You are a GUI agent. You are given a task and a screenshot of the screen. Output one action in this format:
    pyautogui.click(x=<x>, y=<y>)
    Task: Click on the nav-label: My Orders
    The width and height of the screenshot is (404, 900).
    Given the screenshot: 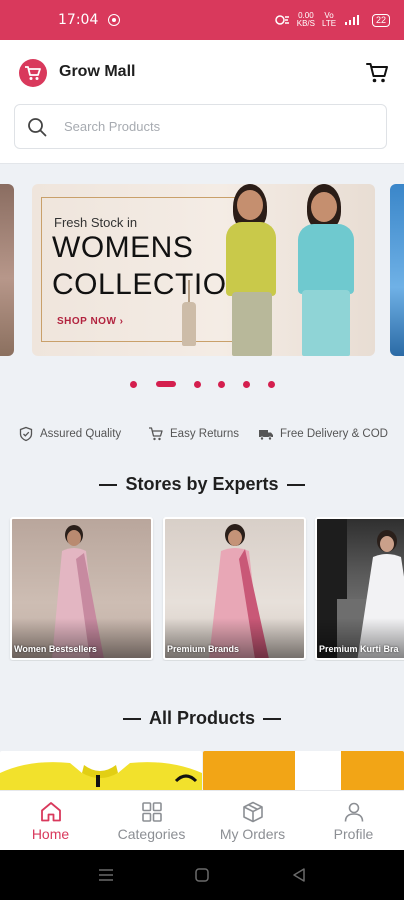 What is the action you would take?
    pyautogui.click(x=252, y=834)
    